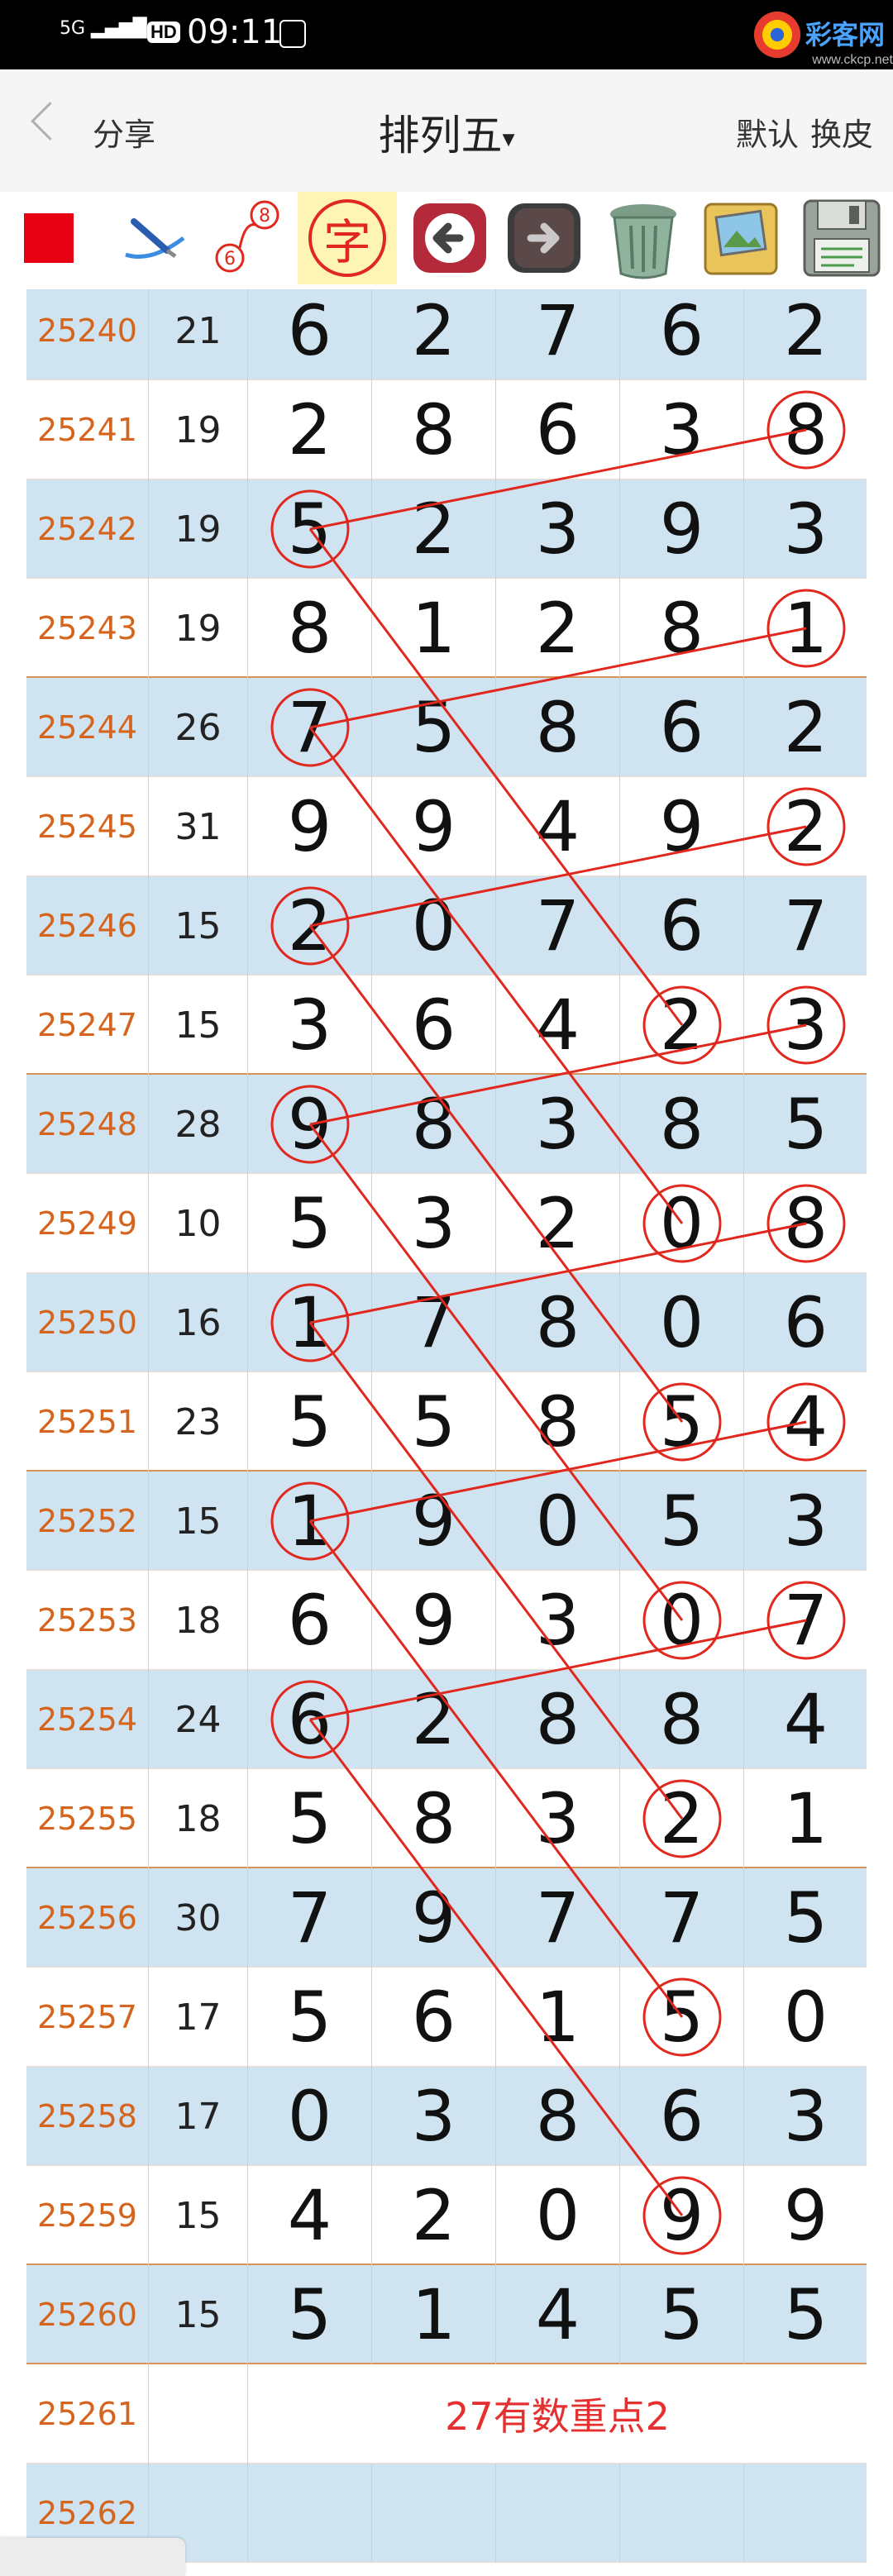 This screenshot has width=893, height=2576. I want to click on pen-icon, so click(157, 238).